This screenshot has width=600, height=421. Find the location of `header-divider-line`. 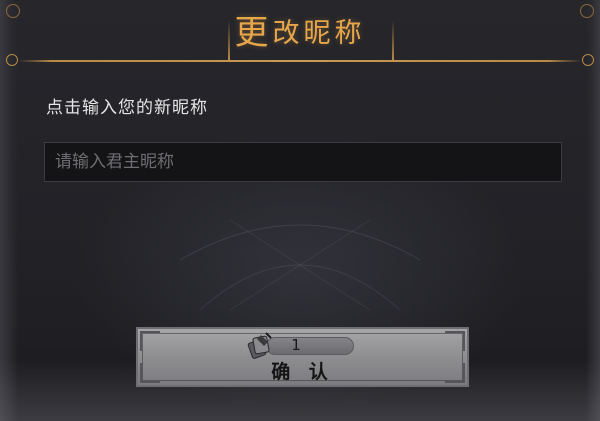

header-divider-line is located at coordinates (300, 61).